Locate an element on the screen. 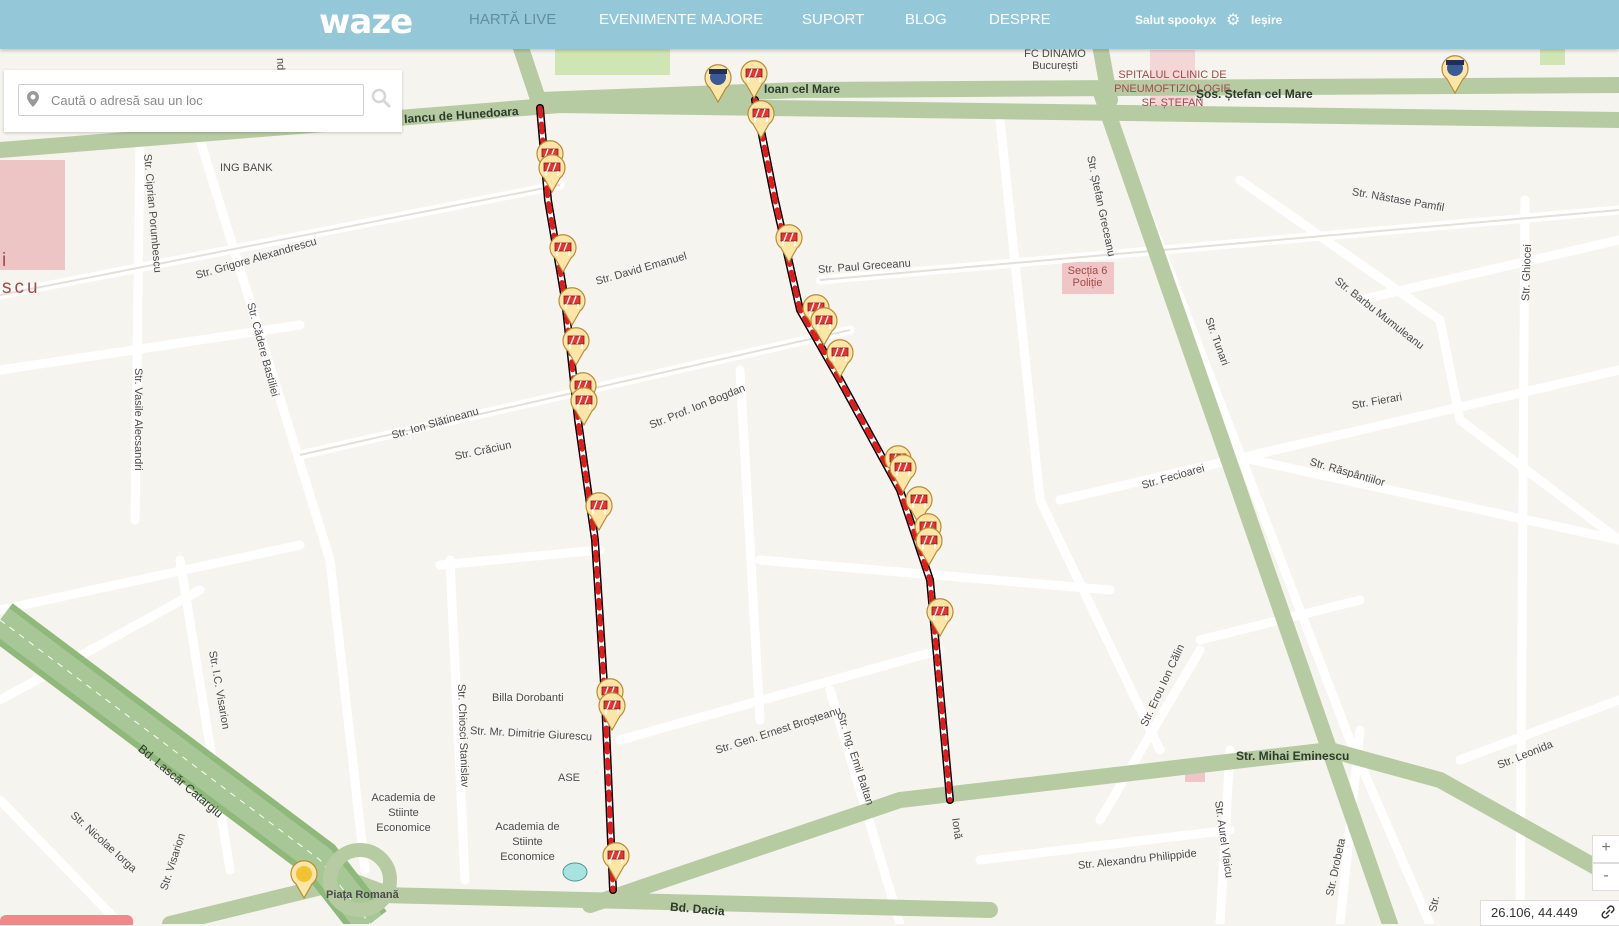 The width and height of the screenshot is (1619, 926). area-label: scu is located at coordinates (21, 287).